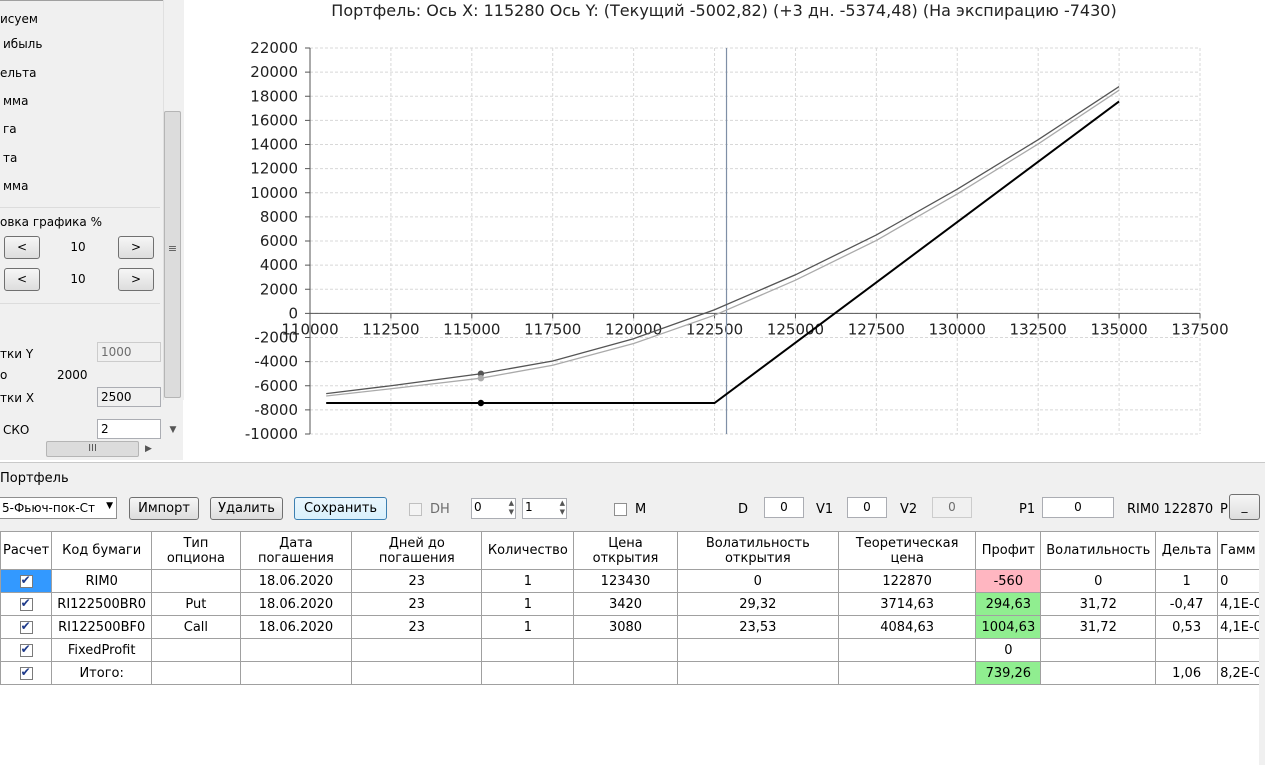 Image resolution: width=1265 pixels, height=765 pixels. Describe the element at coordinates (493, 508) in the screenshot. I see `spin-field-1: 0 ▲ ▼` at that location.